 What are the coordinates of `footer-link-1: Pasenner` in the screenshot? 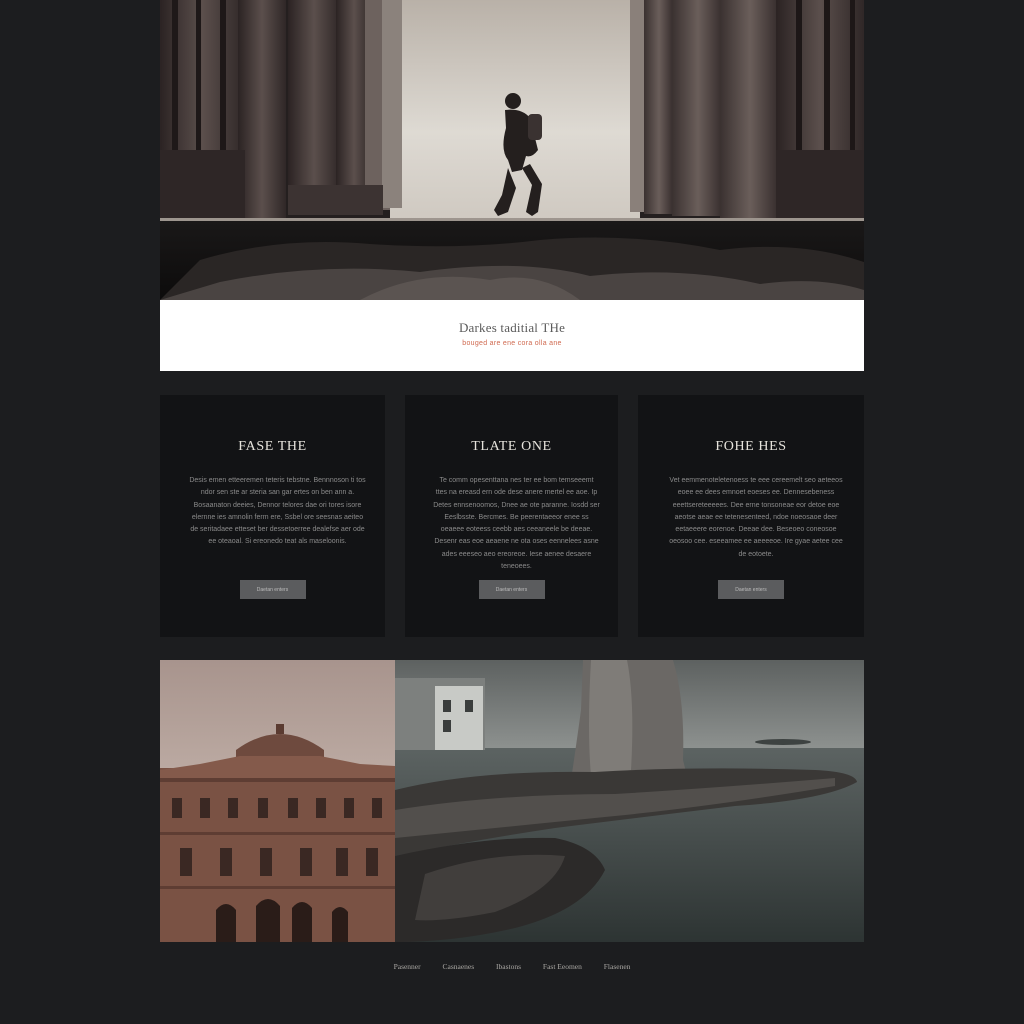 It's located at (407, 966).